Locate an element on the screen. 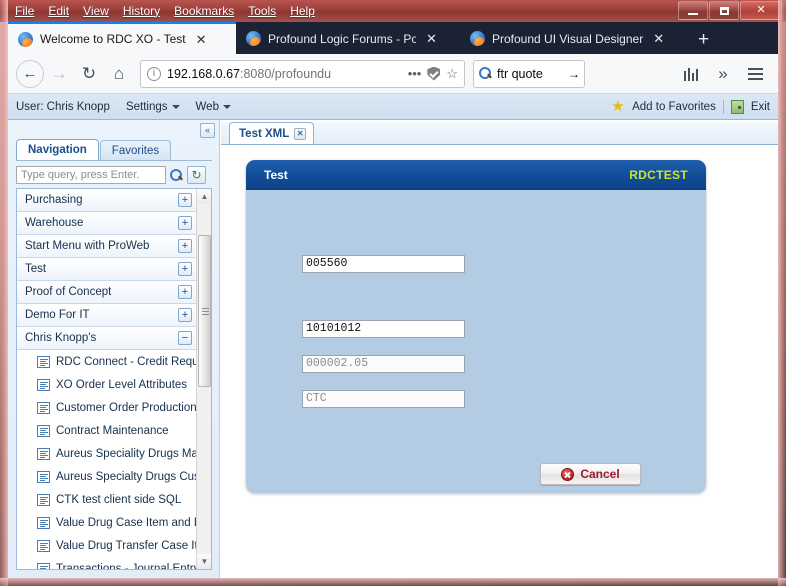 This screenshot has height=586, width=786. nav-search-input: Type query, press Enter. is located at coordinates (91, 175).